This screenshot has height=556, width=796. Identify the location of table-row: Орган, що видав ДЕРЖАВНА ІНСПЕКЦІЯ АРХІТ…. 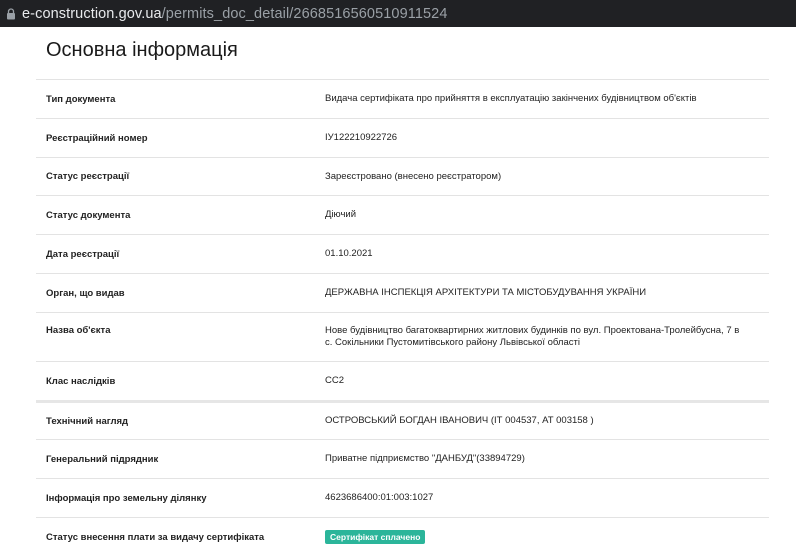
(402, 292).